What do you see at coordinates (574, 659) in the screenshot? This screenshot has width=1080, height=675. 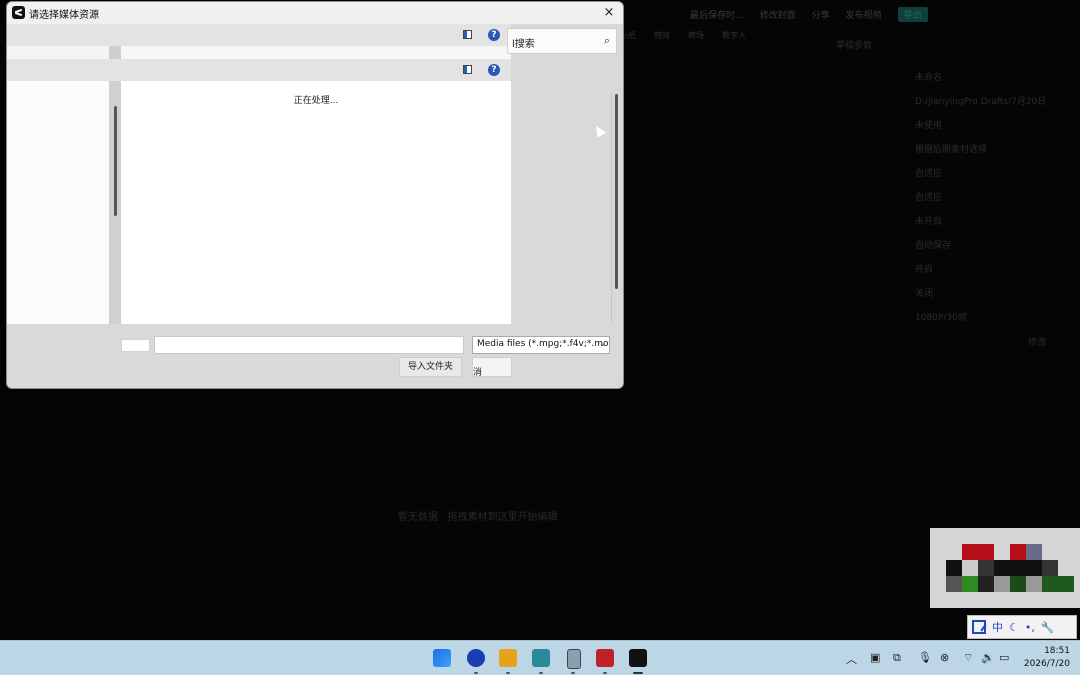 I see `phone-icon` at bounding box center [574, 659].